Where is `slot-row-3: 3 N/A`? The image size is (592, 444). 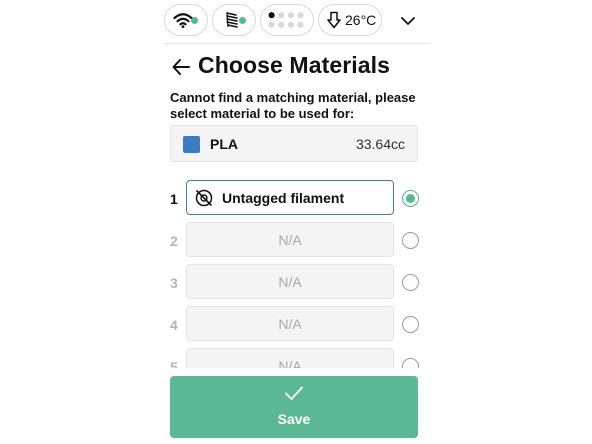 slot-row-3: 3 N/A is located at coordinates (297, 282).